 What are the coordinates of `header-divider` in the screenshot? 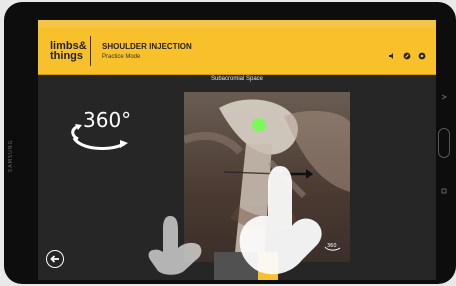 It's located at (90, 51).